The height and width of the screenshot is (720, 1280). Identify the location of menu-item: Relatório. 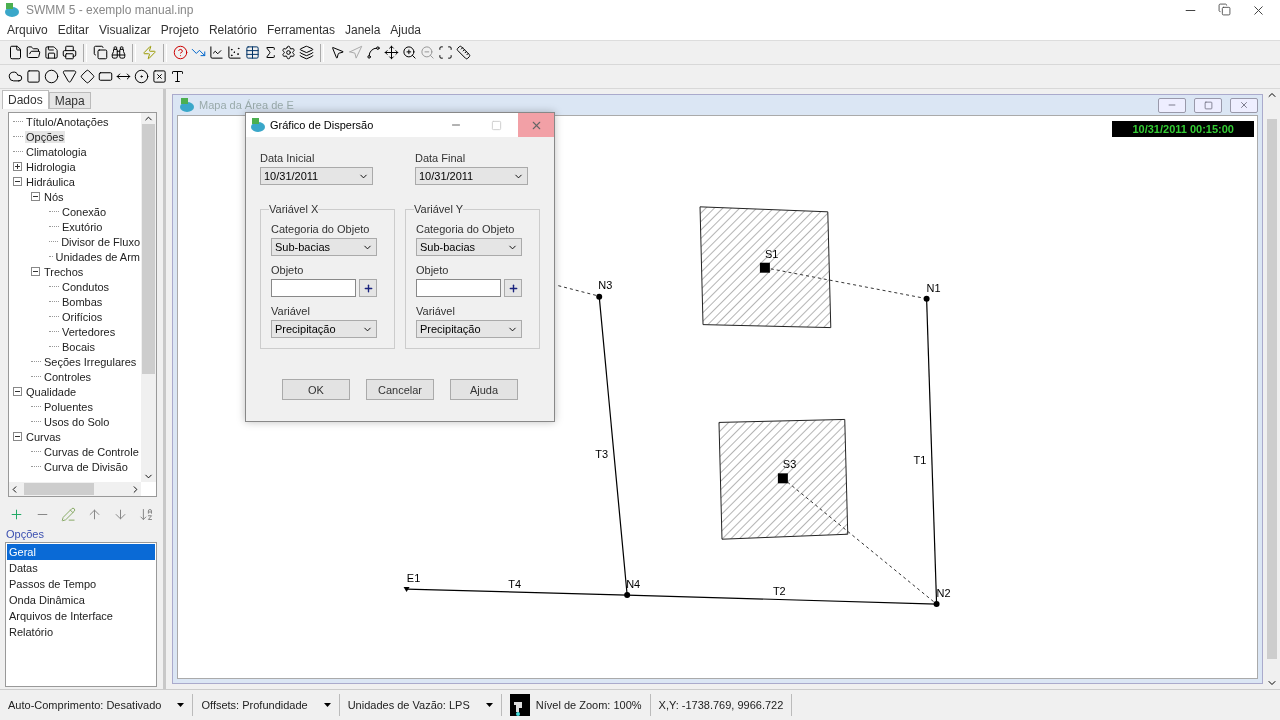
(232, 30).